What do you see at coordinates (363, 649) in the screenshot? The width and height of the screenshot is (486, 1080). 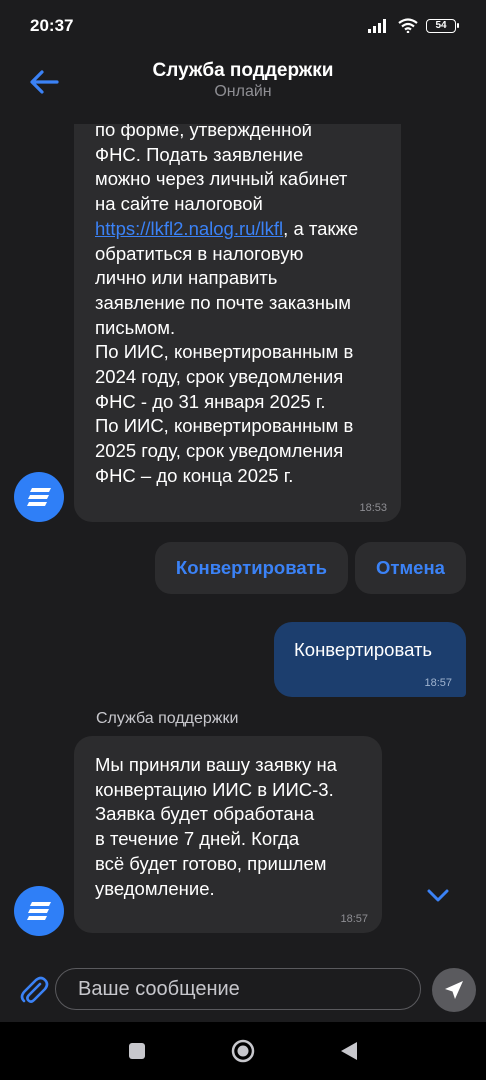 I see `message-text: Конвертировать` at bounding box center [363, 649].